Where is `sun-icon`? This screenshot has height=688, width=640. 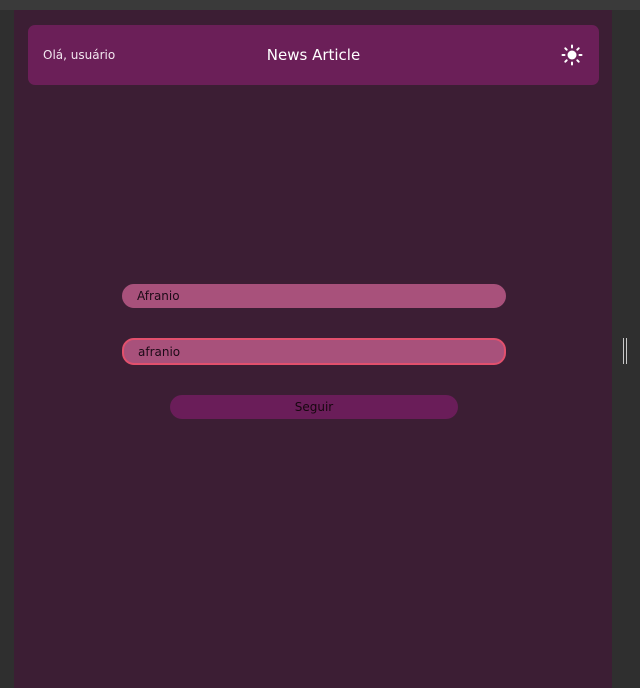 sun-icon is located at coordinates (572, 55).